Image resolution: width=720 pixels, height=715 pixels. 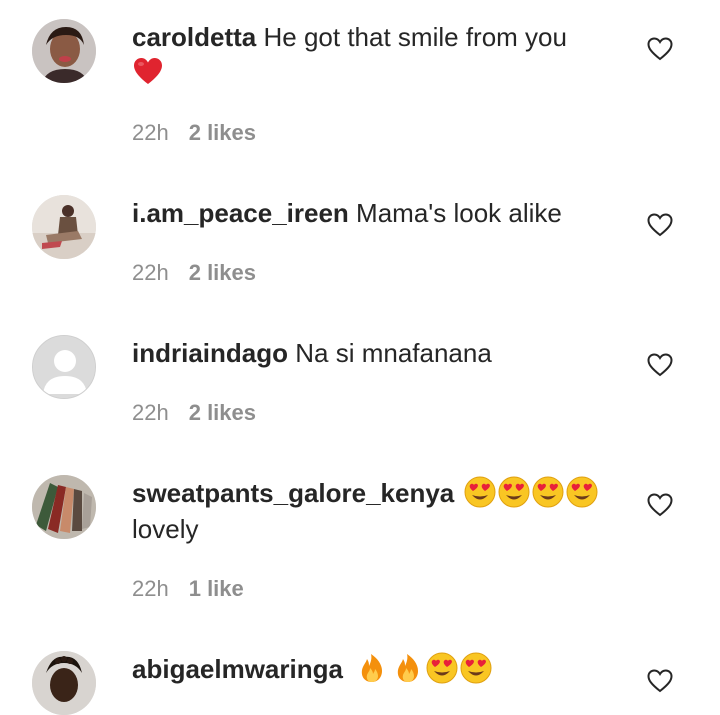 What do you see at coordinates (459, 213) in the screenshot?
I see `comment-body: Mama's look alike` at bounding box center [459, 213].